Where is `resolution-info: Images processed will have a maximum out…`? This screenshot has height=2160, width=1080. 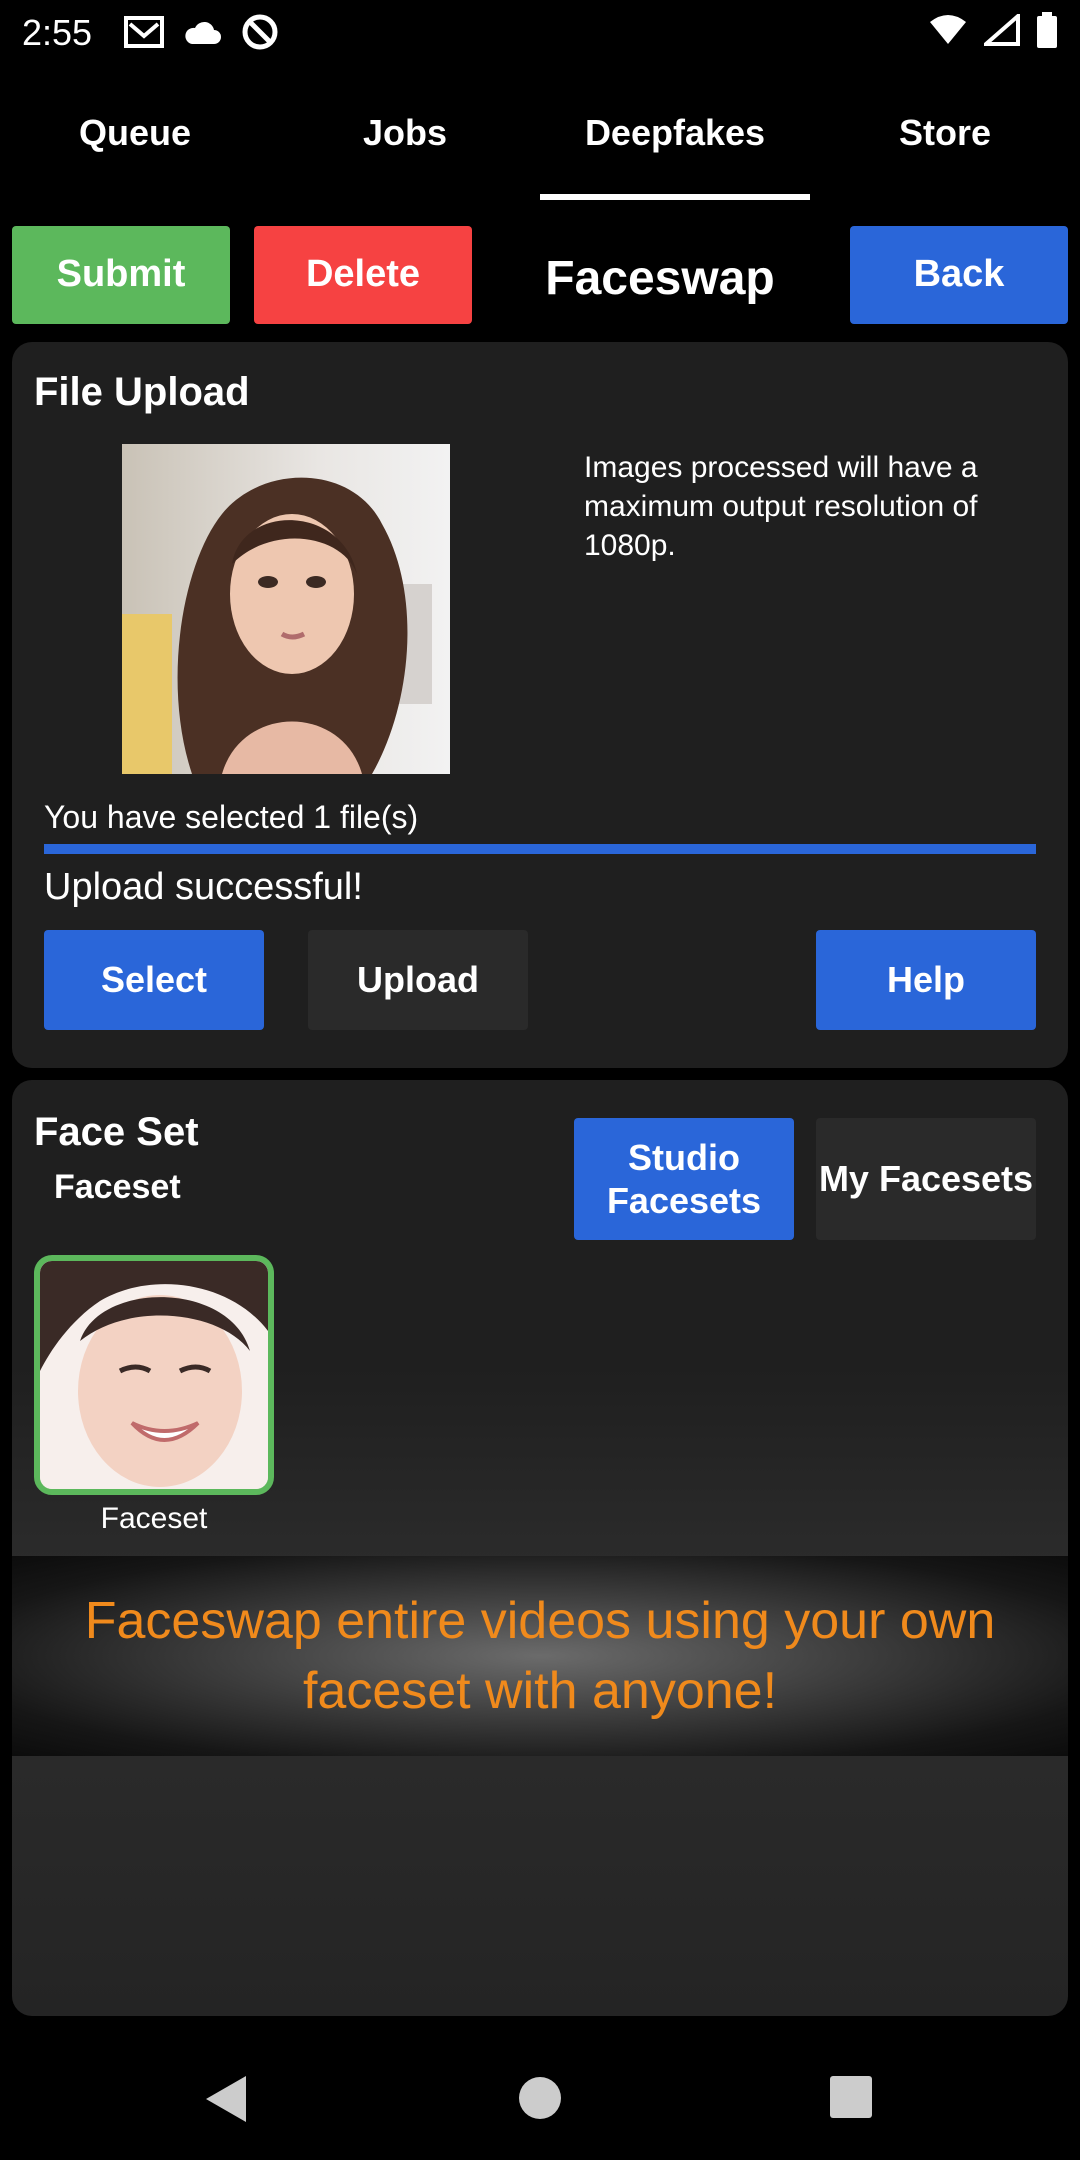 resolution-info: Images processed will have a maximum out… is located at coordinates (781, 506).